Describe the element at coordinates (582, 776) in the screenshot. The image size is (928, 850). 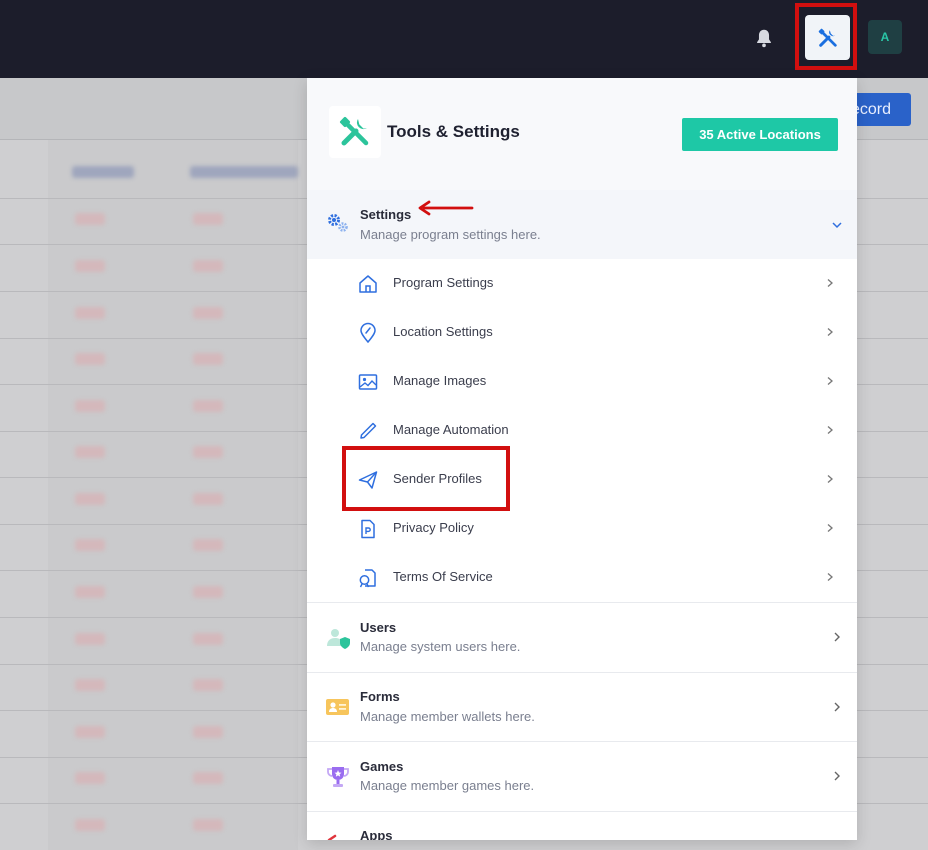
I see `games-section: Games Manage member games here.` at that location.